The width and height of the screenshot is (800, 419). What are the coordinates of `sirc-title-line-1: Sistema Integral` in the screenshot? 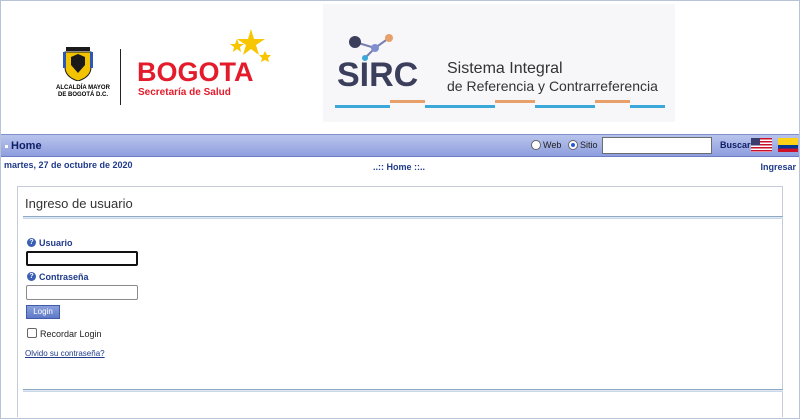 It's located at (505, 68).